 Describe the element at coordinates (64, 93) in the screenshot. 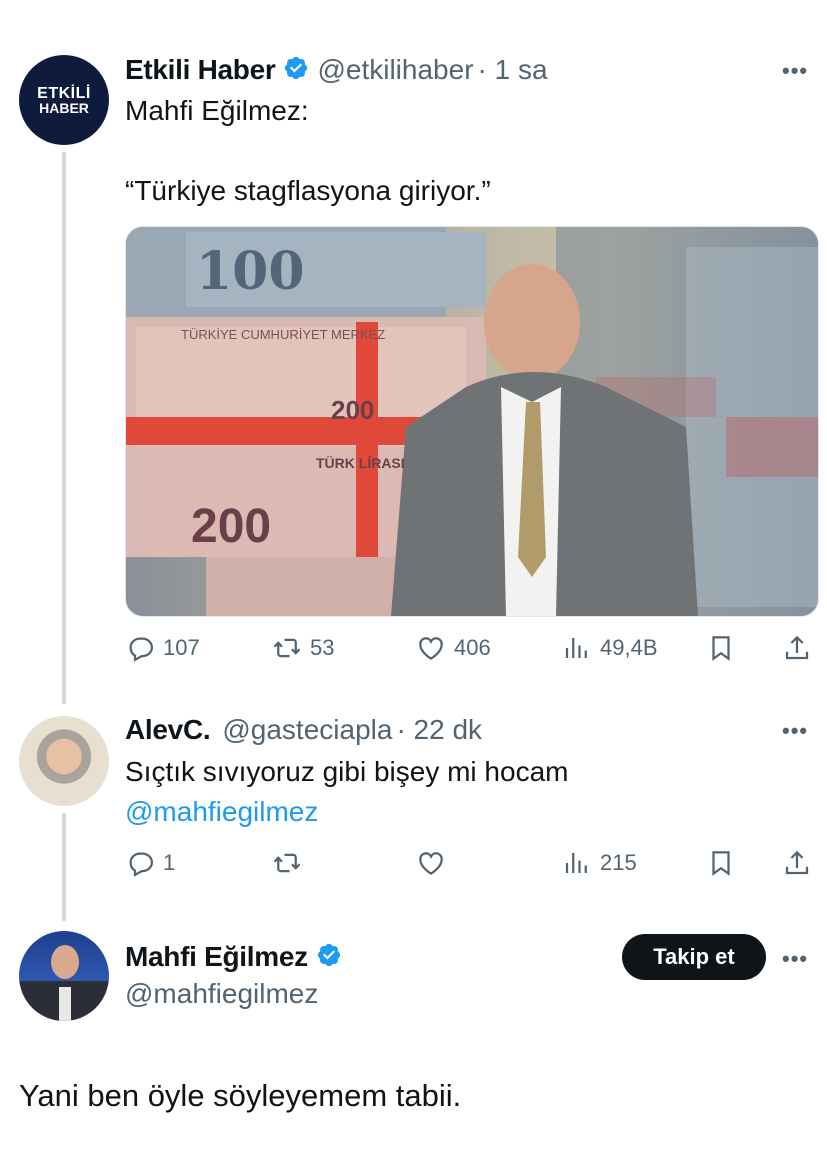

I see `avatar-text: ETKİLİ` at that location.